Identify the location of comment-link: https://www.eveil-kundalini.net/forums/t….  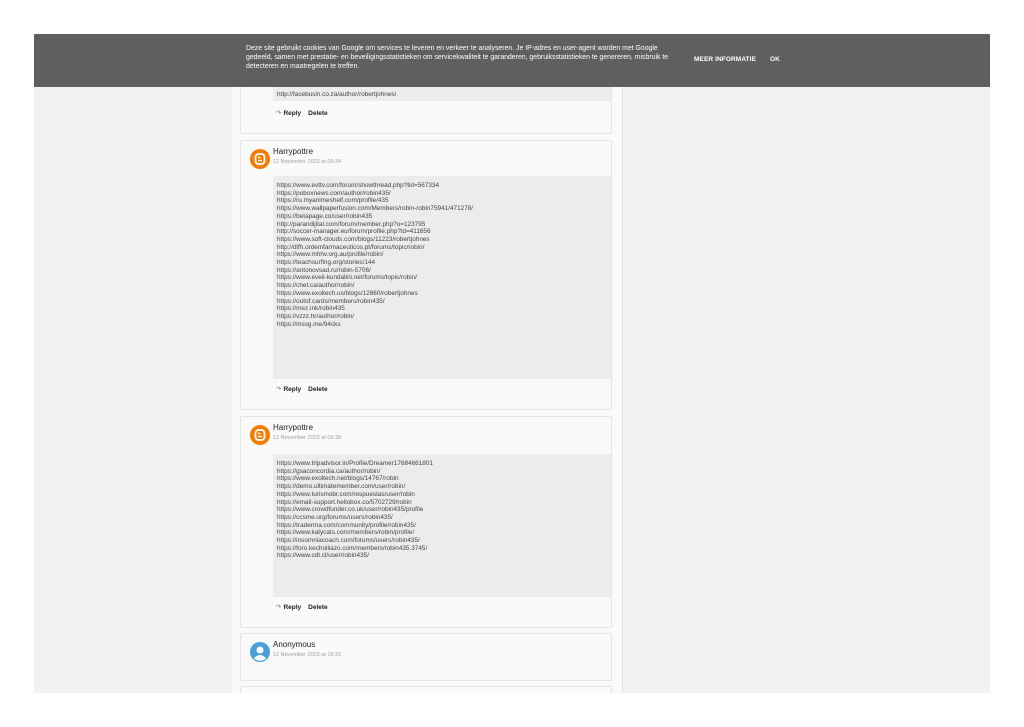
(442, 278).